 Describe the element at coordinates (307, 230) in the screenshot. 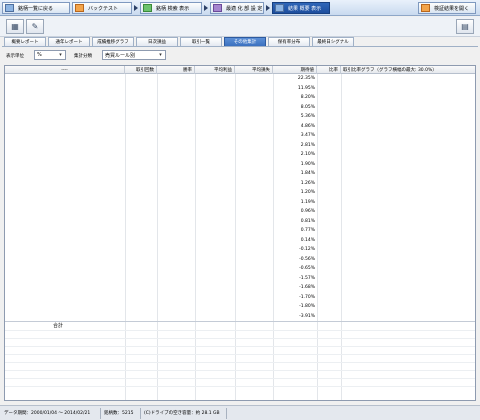

I see `period-return-cell: 0.77%` at that location.